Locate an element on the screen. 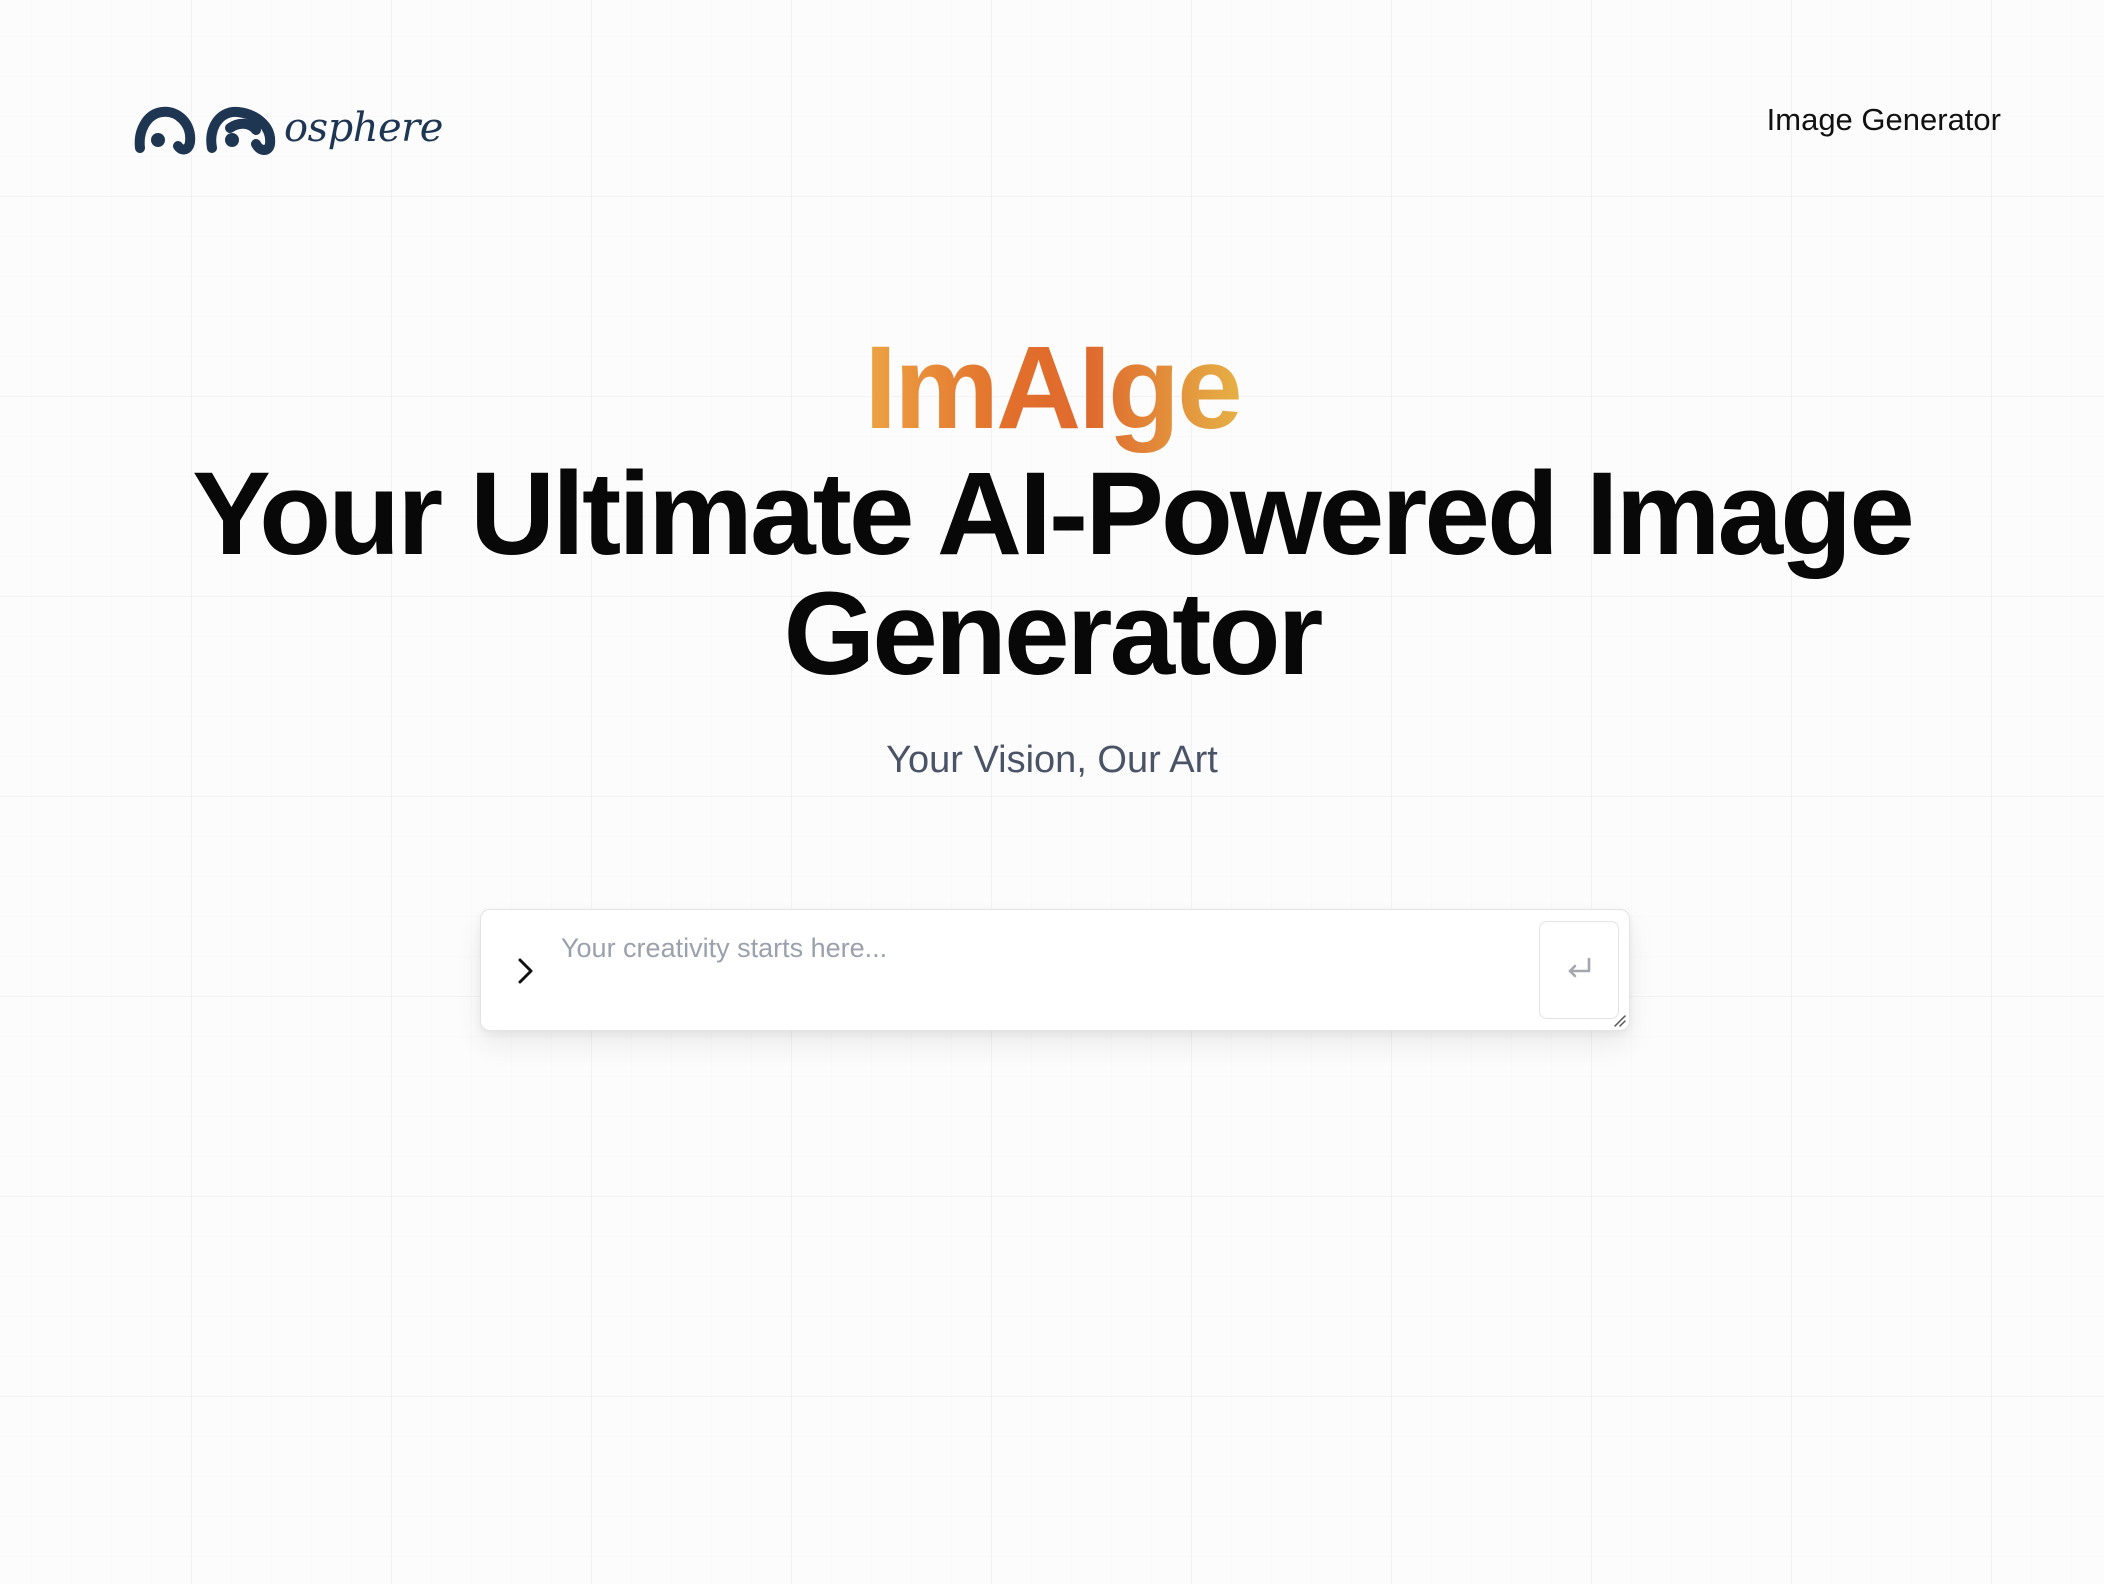  chevron-right-icon is located at coordinates (526, 971).